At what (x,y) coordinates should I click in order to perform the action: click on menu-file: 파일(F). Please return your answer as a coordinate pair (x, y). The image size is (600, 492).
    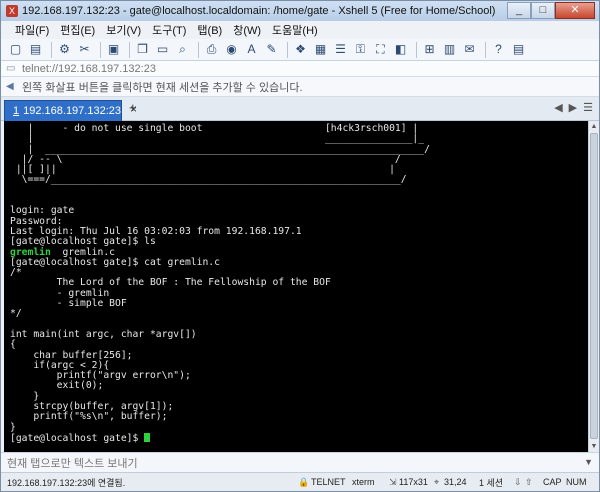
    Looking at the image, I should click on (32, 30).